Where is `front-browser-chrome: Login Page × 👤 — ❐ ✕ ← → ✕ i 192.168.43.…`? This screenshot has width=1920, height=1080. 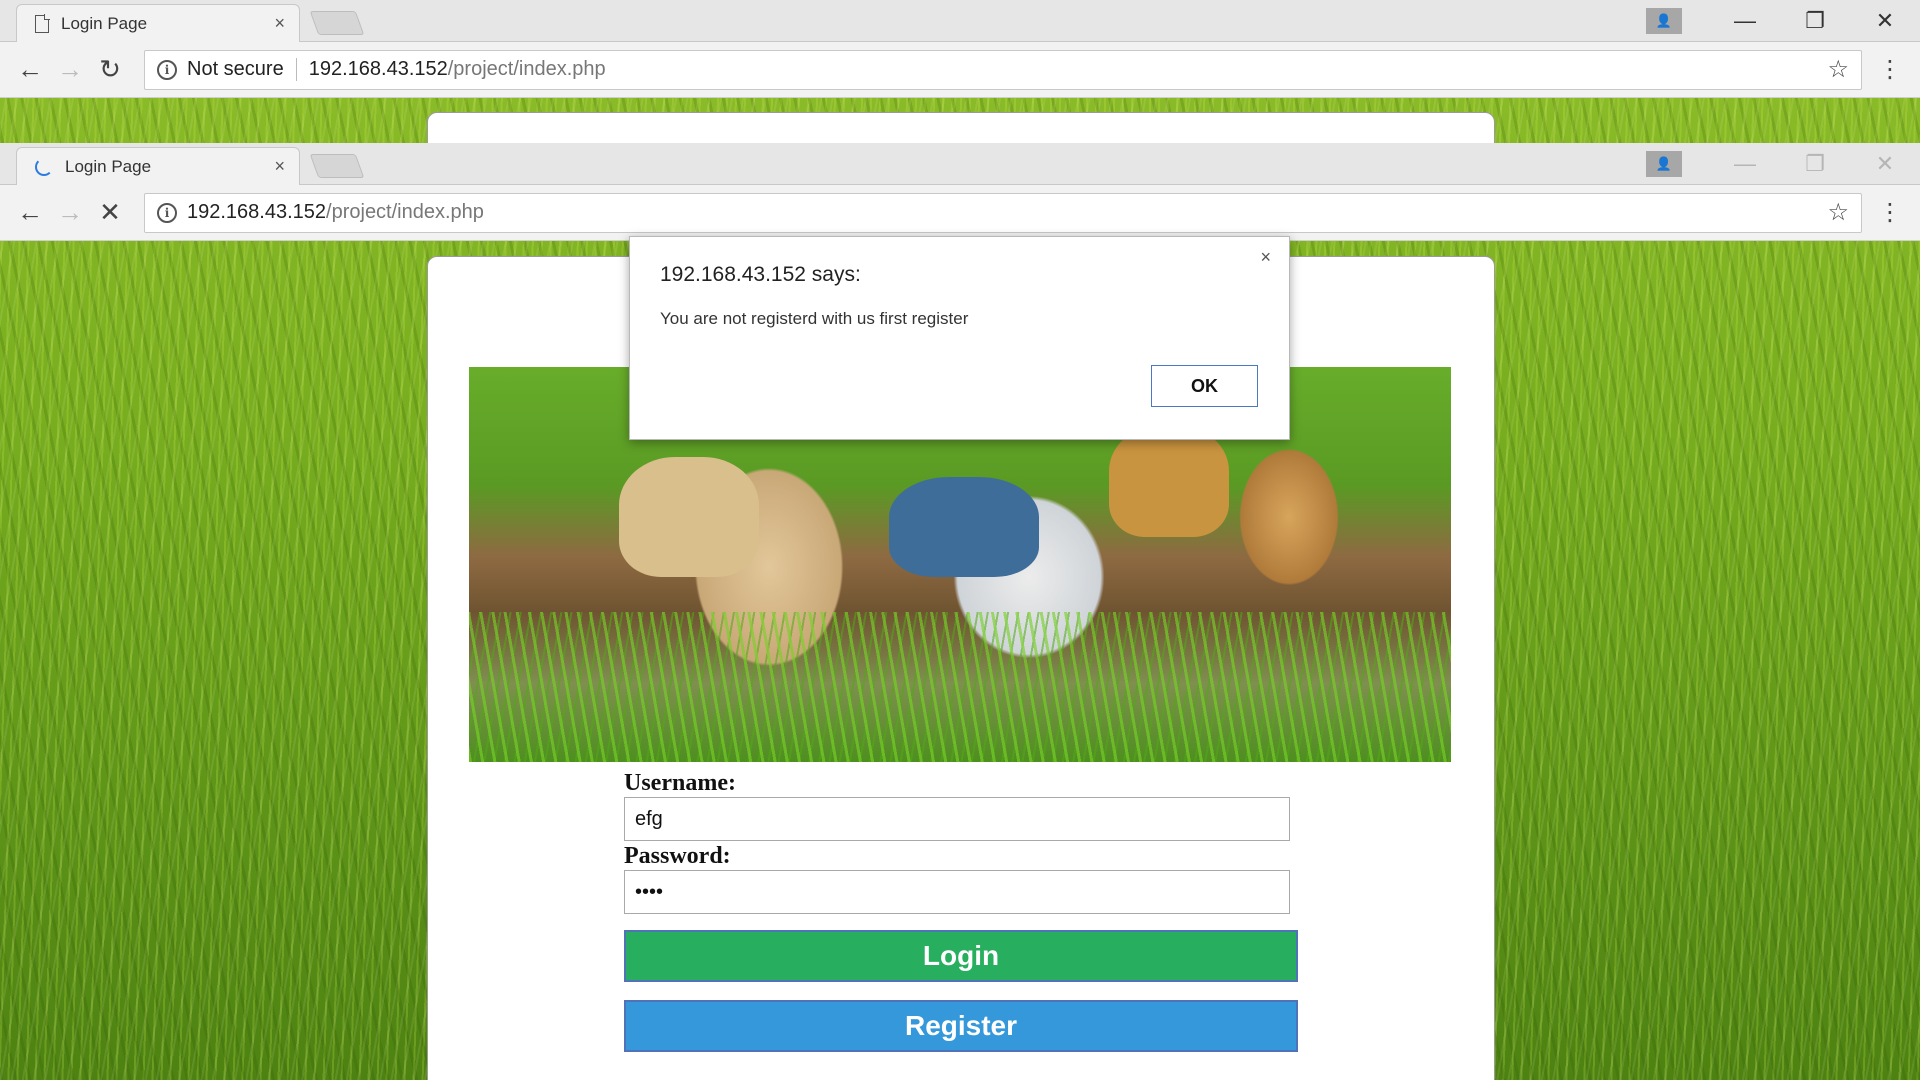 front-browser-chrome: Login Page × 👤 — ❐ ✕ ← → ✕ i 192.168.43.… is located at coordinates (960, 192).